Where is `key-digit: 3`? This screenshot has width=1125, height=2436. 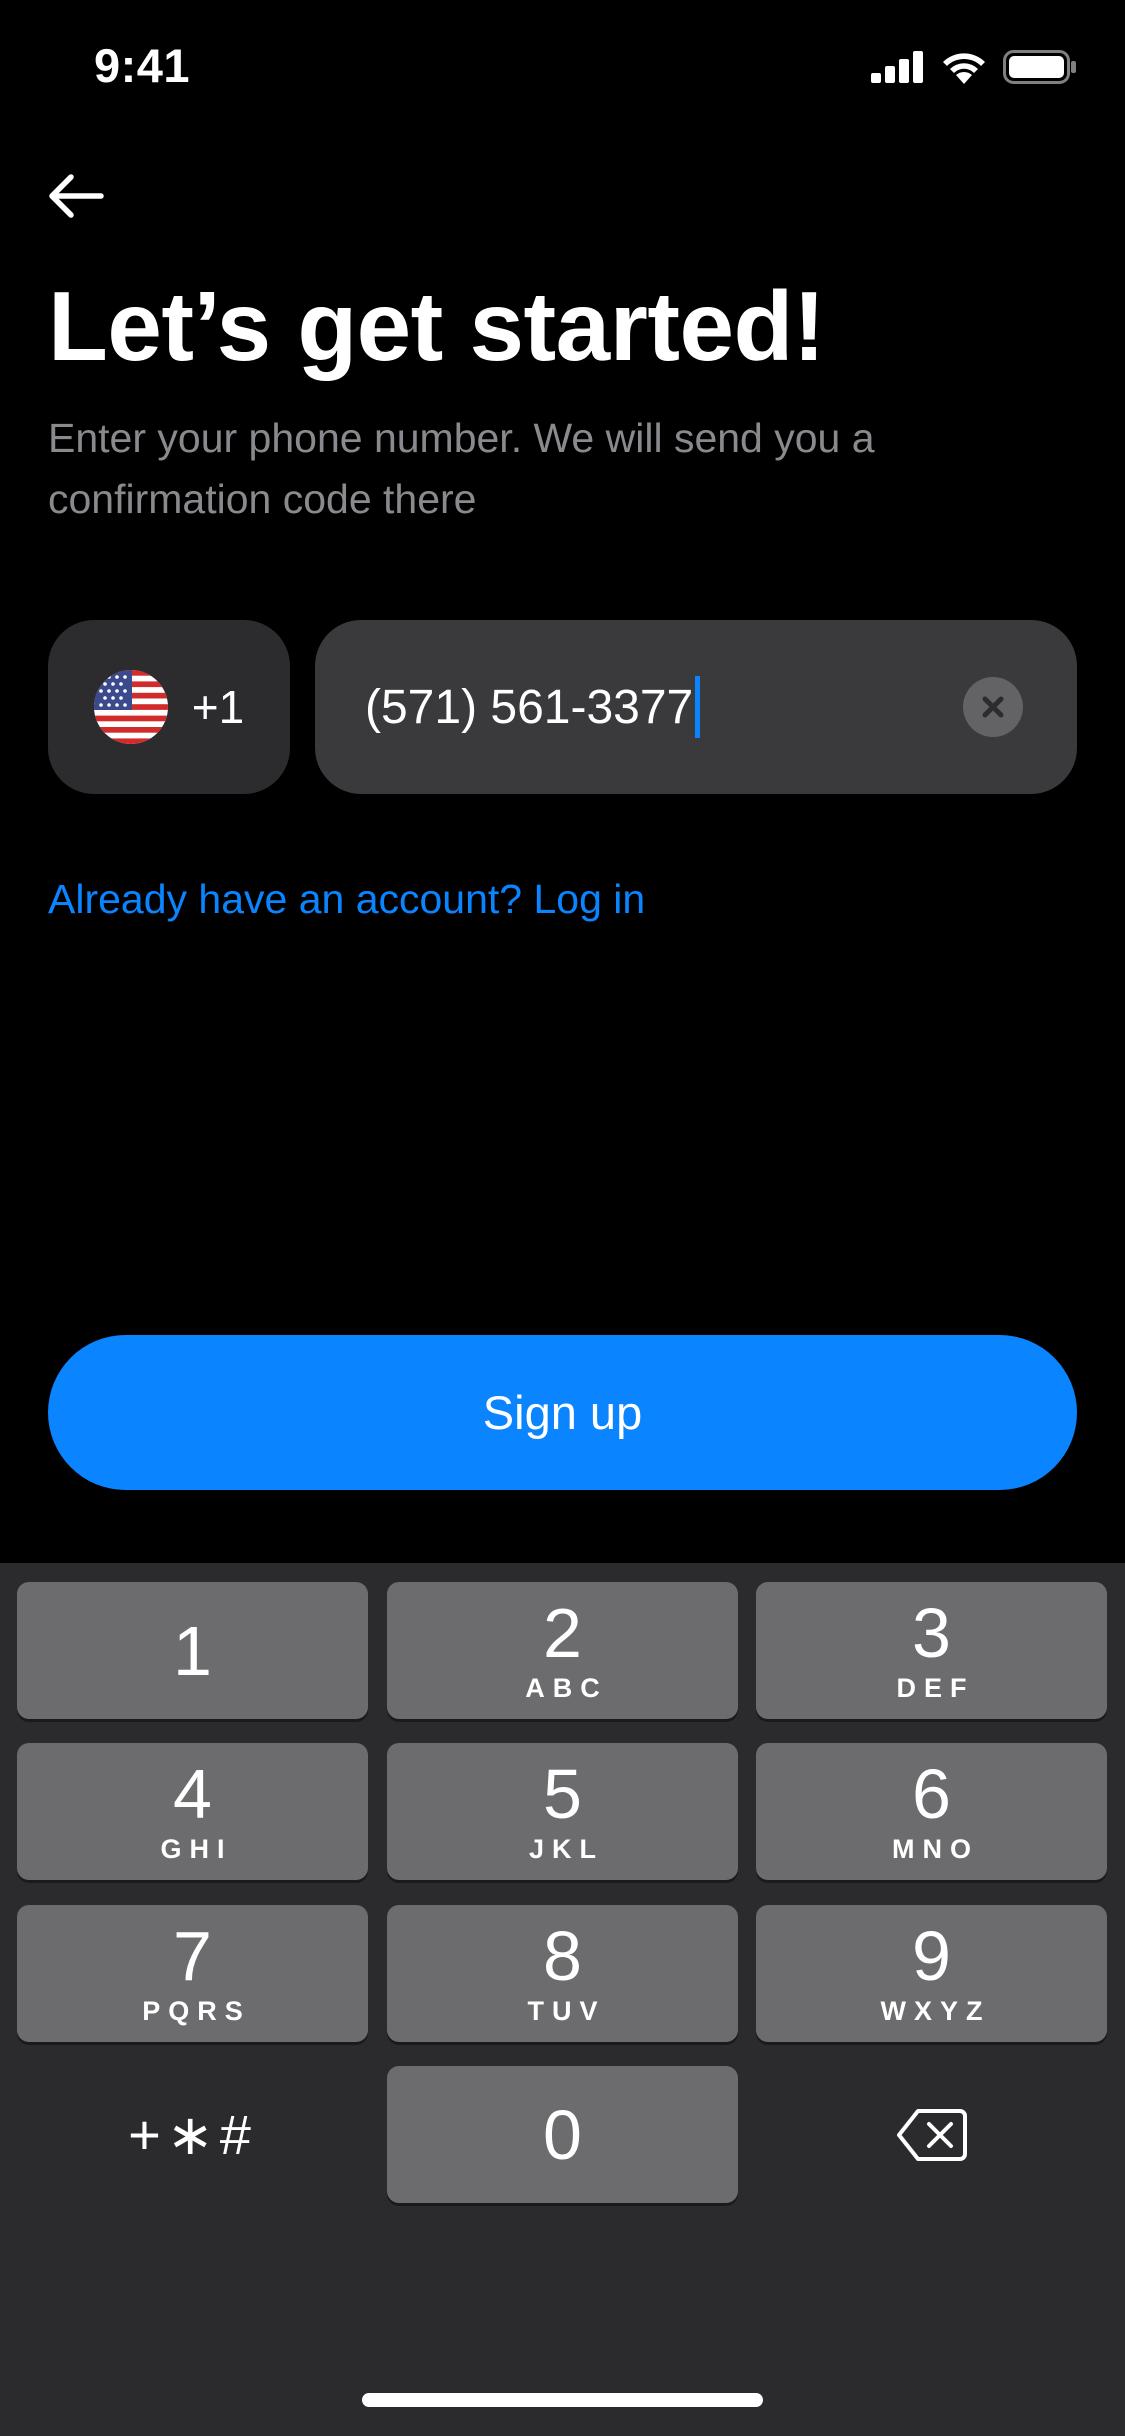
key-digit: 3 is located at coordinates (931, 1633).